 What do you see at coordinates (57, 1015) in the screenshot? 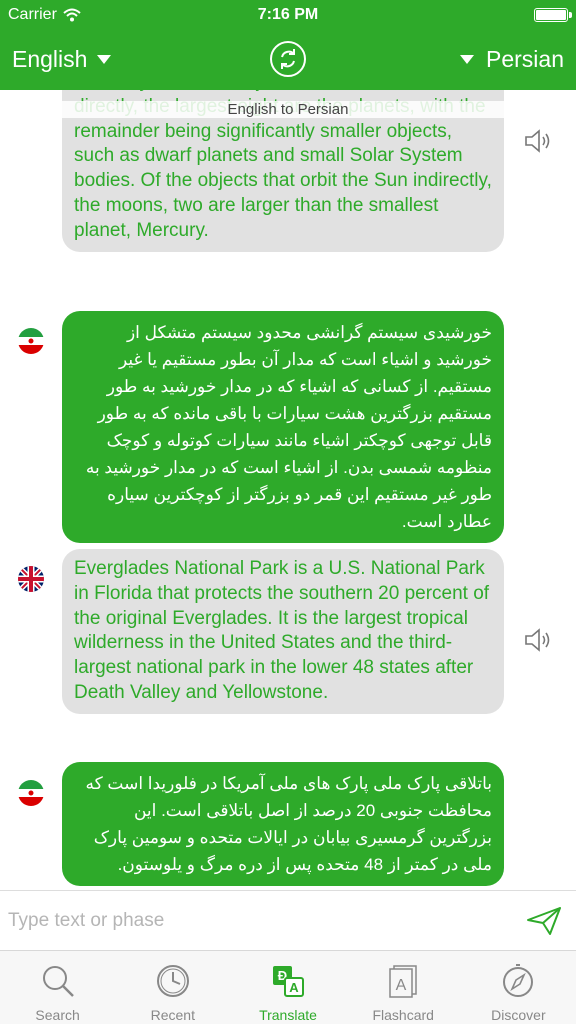
I see `tab-search-label: Search` at bounding box center [57, 1015].